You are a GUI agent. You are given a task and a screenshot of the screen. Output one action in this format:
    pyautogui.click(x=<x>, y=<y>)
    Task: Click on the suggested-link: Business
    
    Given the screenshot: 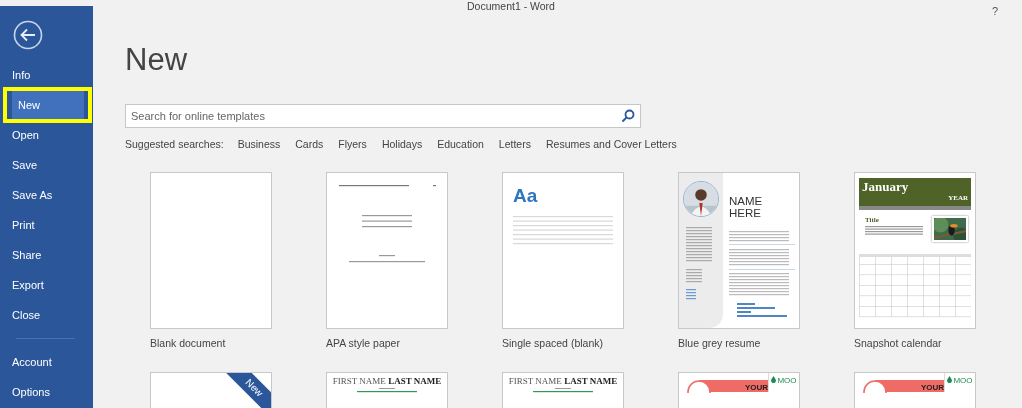 What is the action you would take?
    pyautogui.click(x=259, y=144)
    